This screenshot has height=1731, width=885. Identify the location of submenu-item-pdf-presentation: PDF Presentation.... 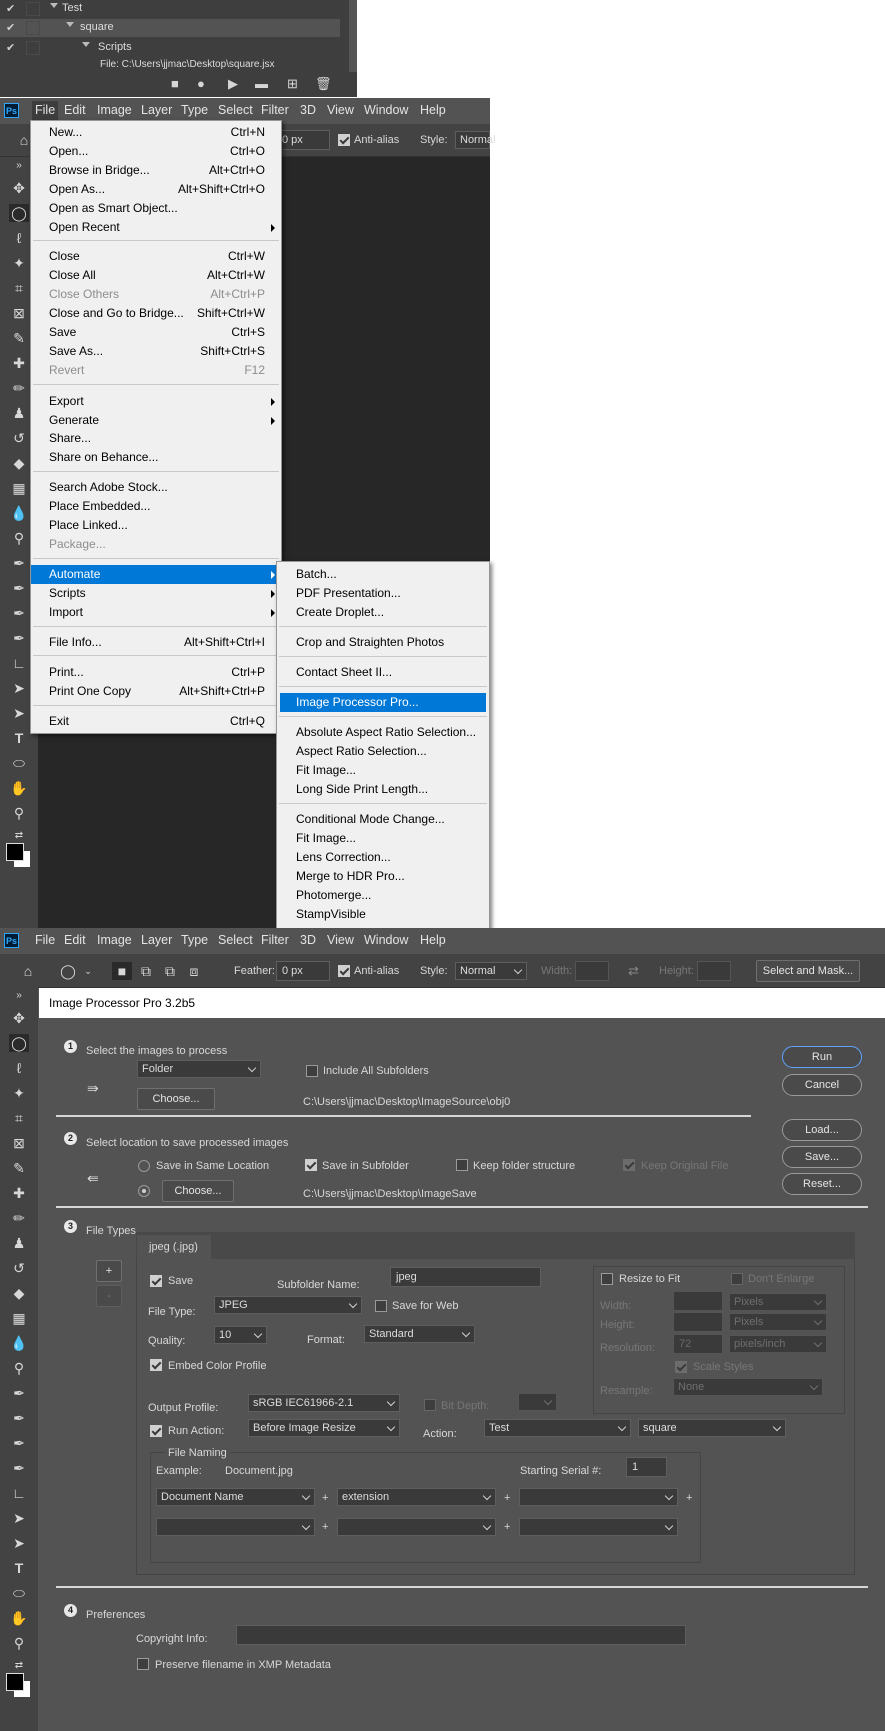
(383, 593).